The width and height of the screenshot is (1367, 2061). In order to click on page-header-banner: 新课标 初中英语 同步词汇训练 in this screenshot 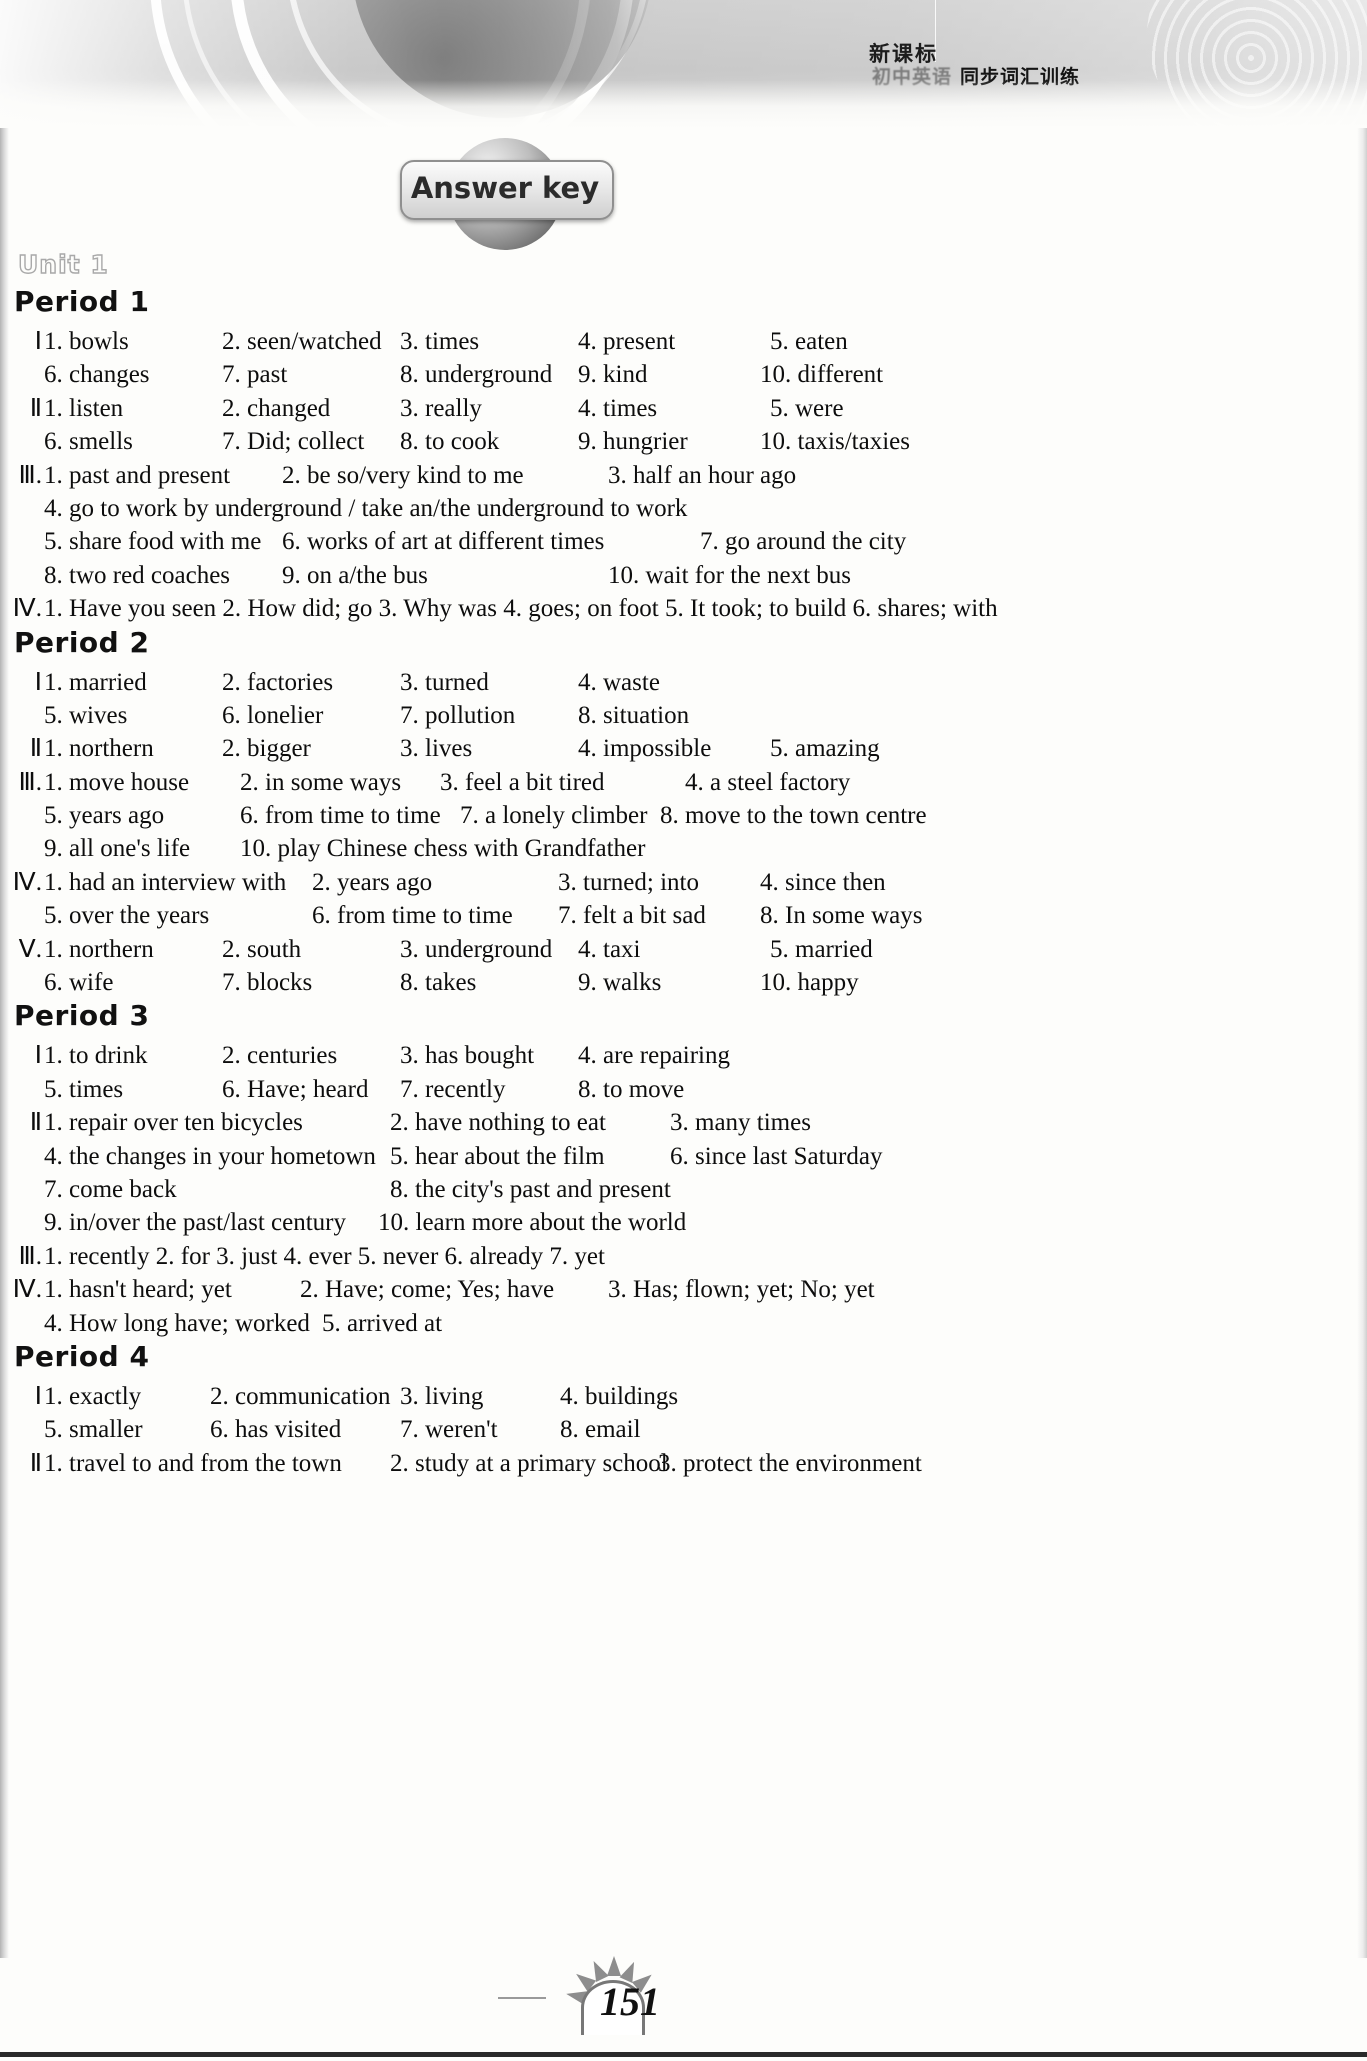, I will do `click(683, 64)`.